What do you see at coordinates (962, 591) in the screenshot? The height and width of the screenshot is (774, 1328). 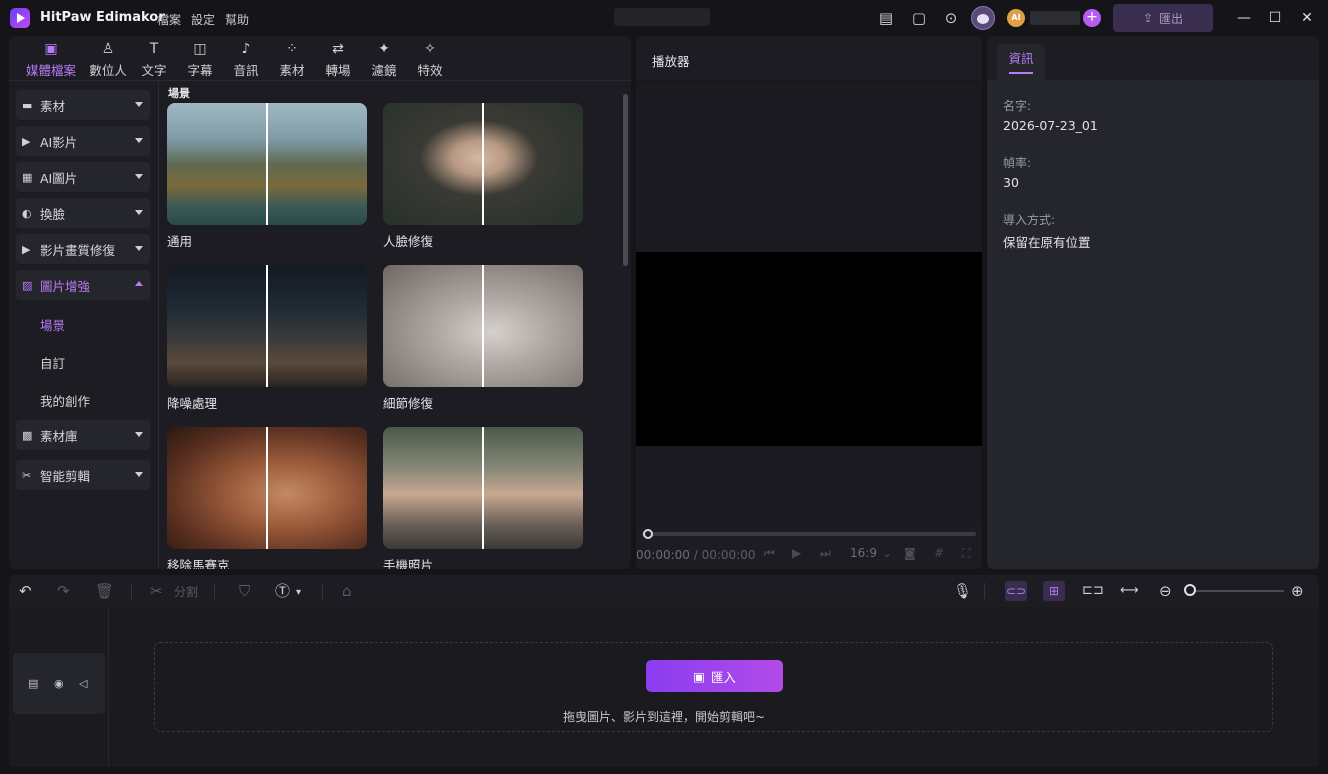 I see `microphone-icon: 🎙` at bounding box center [962, 591].